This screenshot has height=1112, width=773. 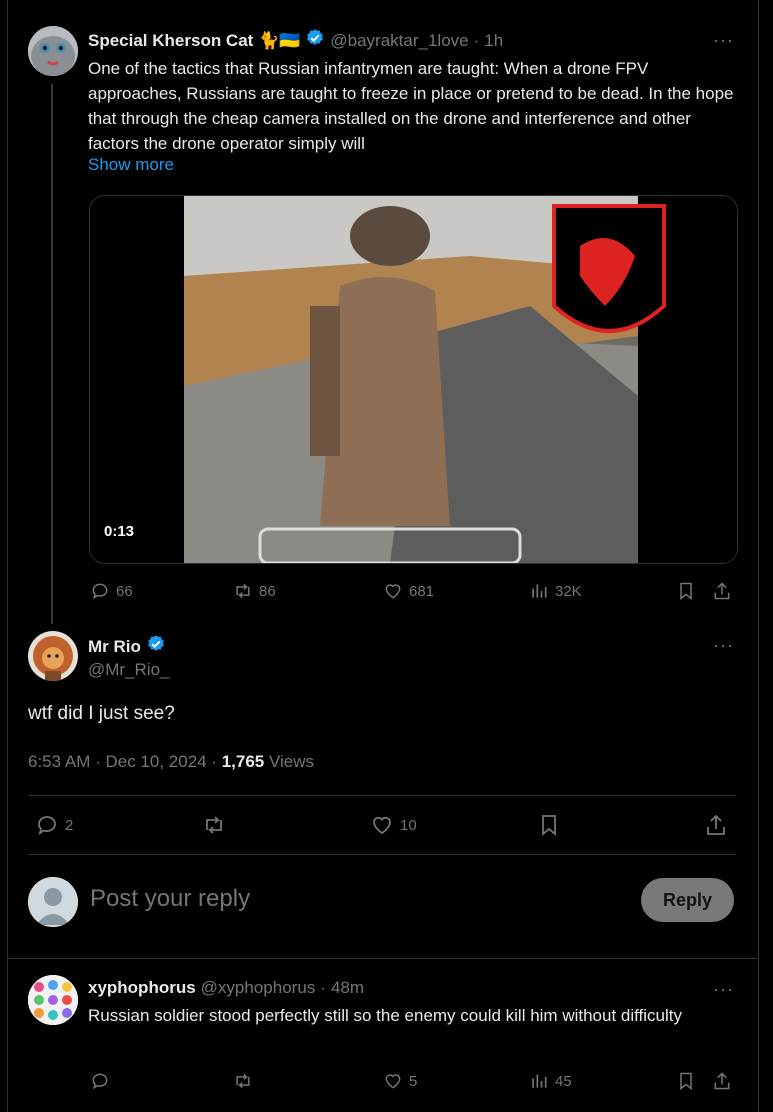 I want to click on views-count: 45, so click(x=563, y=1081).